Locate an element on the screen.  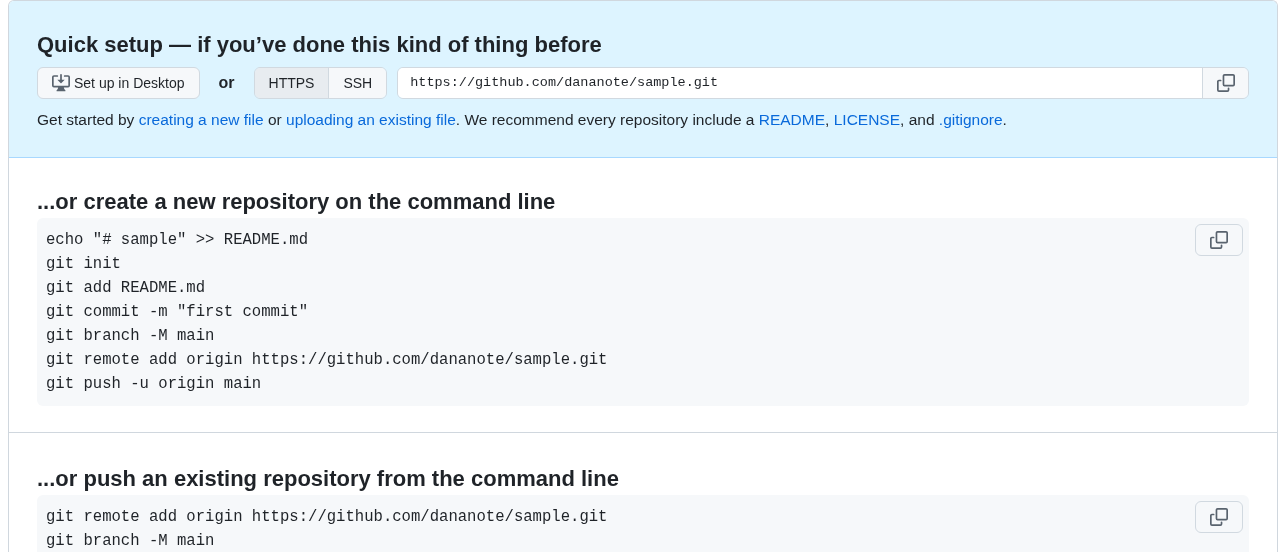
or-label: or is located at coordinates (226, 83).